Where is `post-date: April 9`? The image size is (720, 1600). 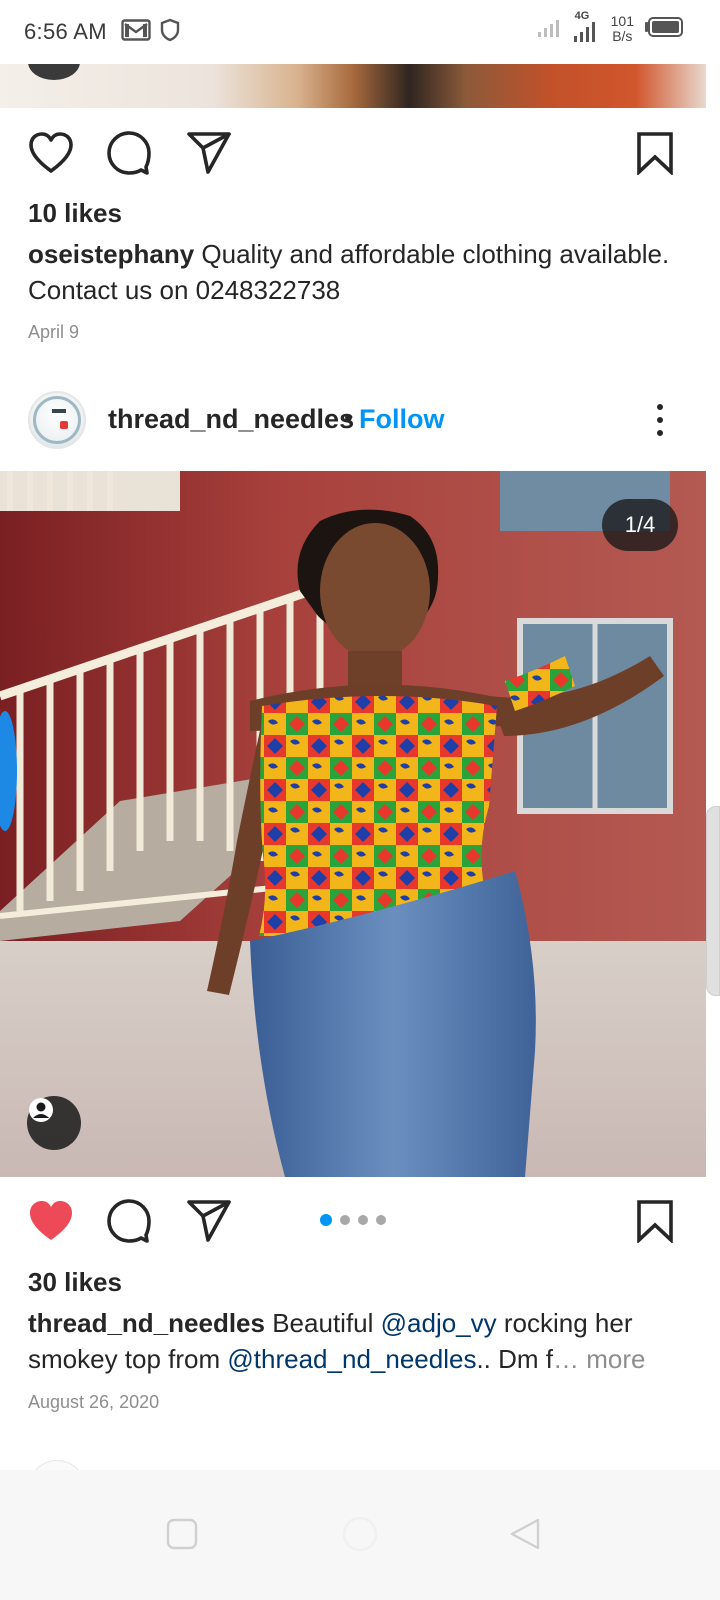
post-date: April 9 is located at coordinates (54, 332).